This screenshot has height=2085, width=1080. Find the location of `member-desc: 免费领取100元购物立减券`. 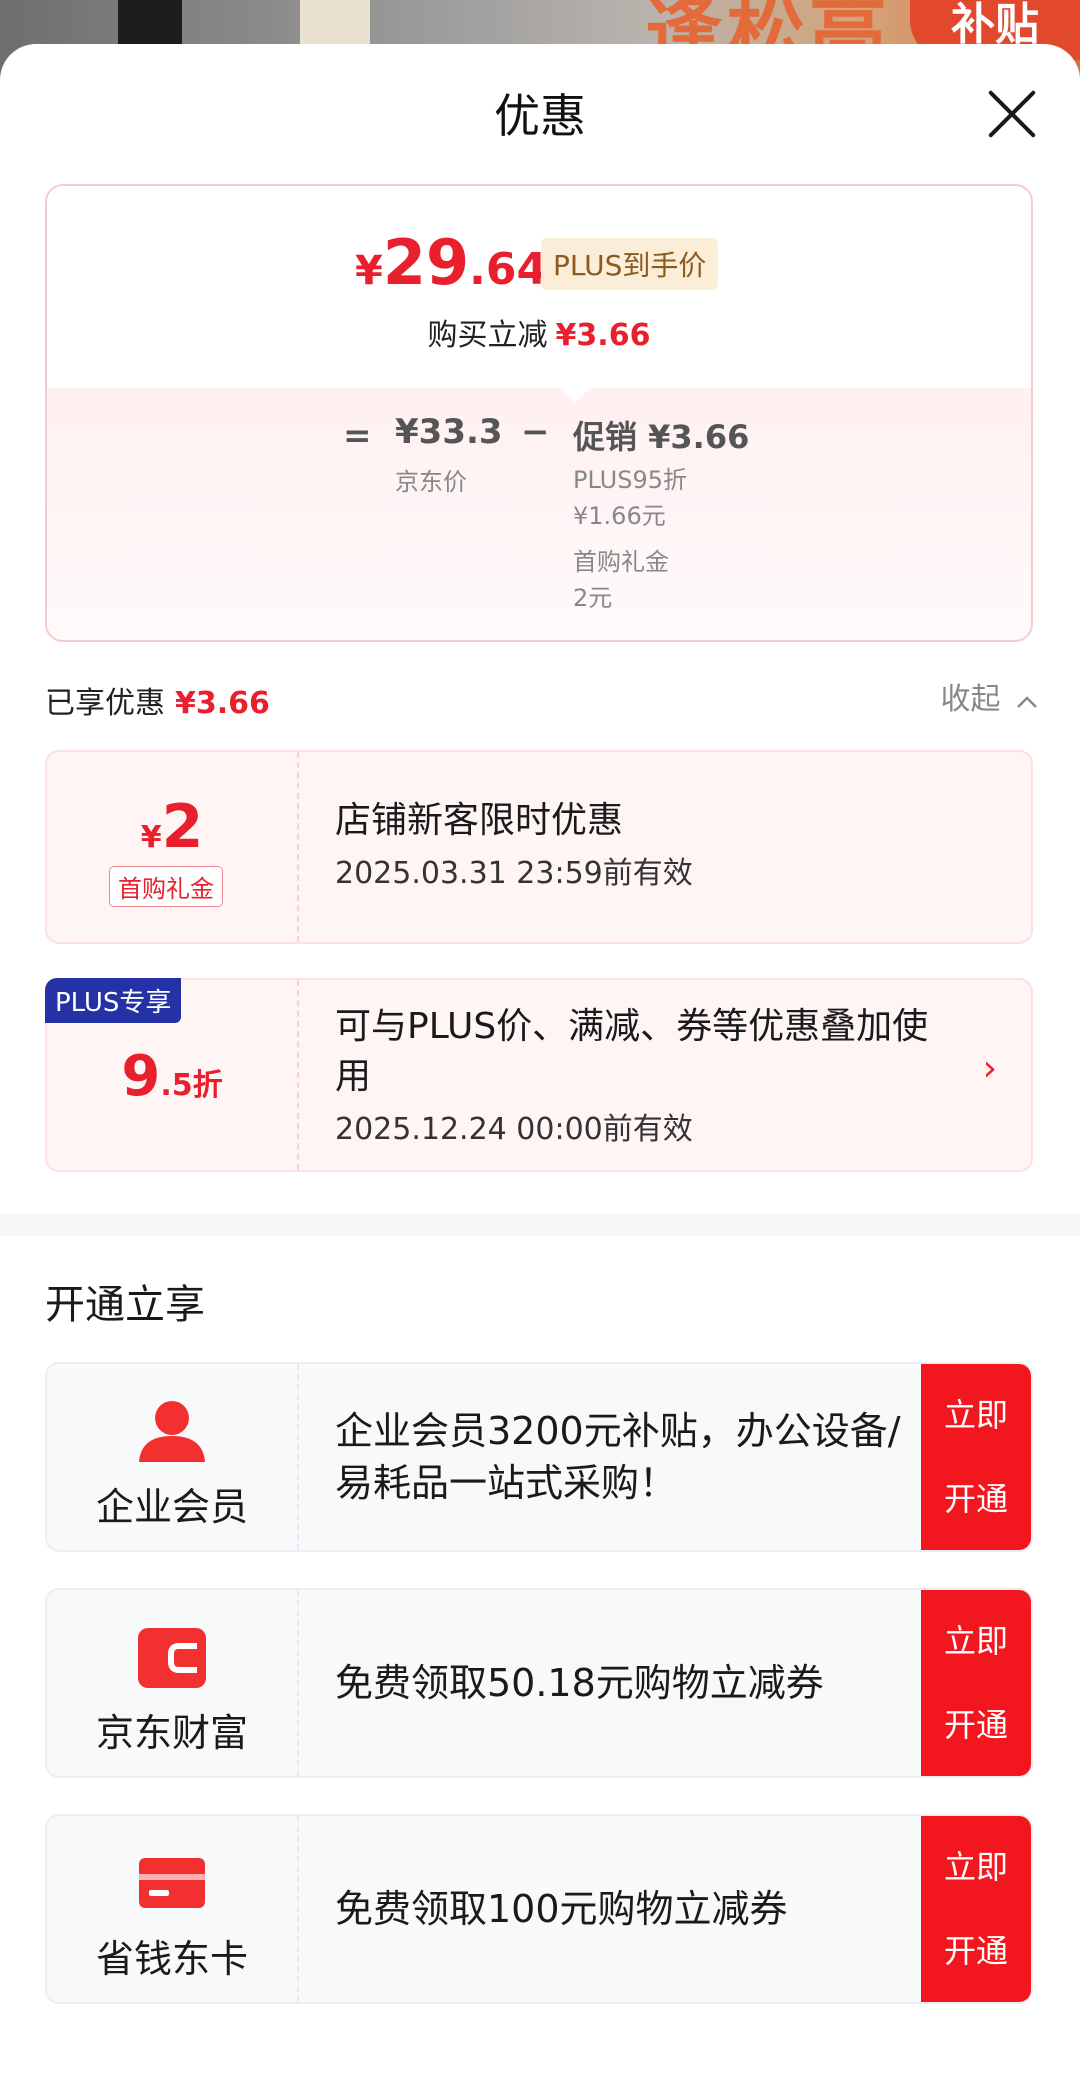

member-desc: 免费领取100元购物立减券 is located at coordinates (561, 1909).